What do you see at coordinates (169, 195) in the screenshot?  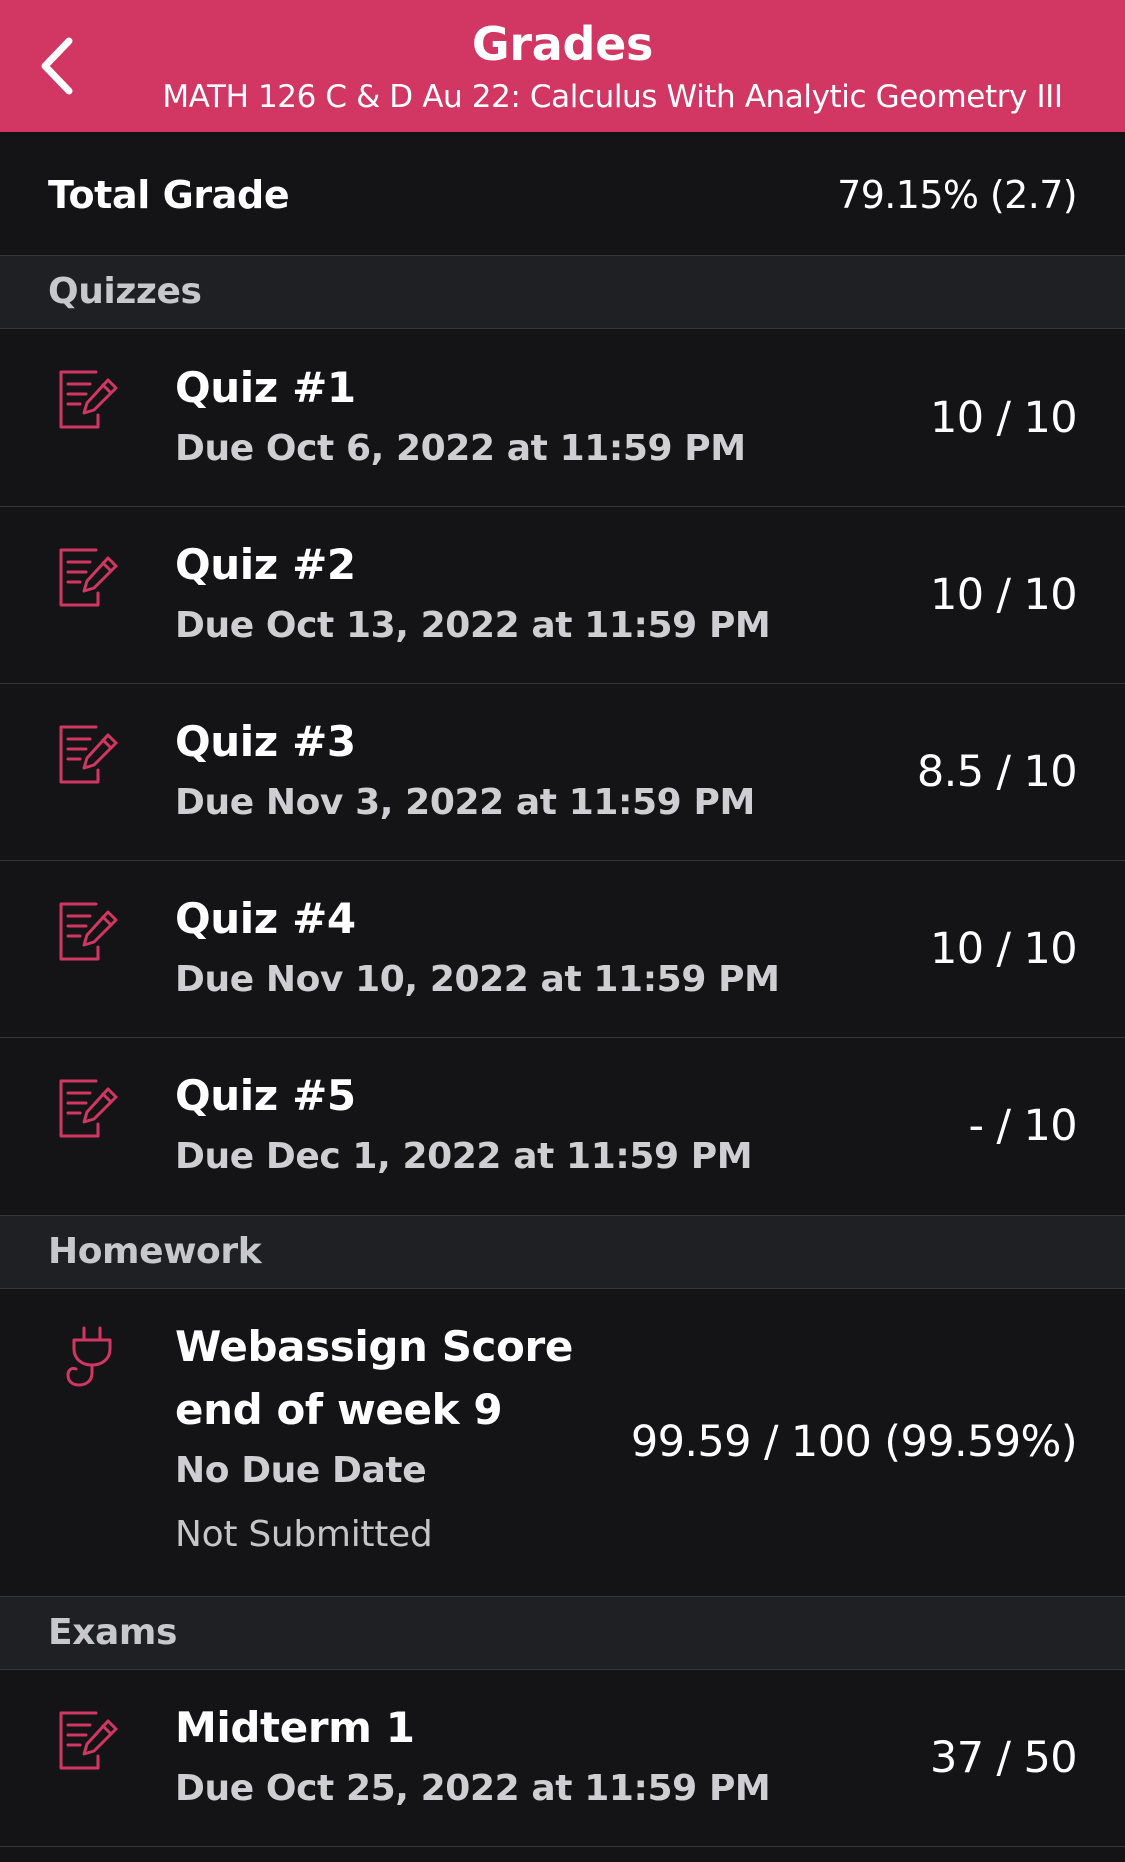 I see `total-grade-label: Total Grade` at bounding box center [169, 195].